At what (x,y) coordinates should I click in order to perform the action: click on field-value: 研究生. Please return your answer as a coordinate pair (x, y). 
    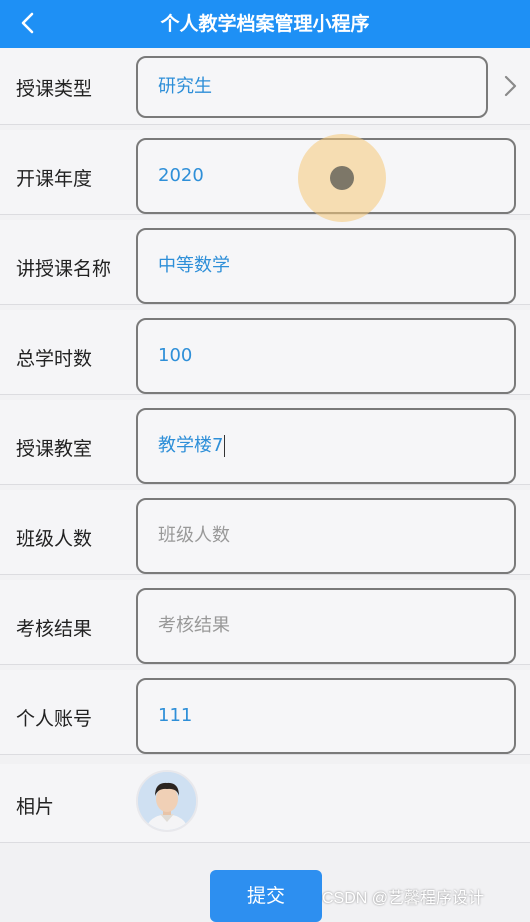
    Looking at the image, I should click on (185, 86).